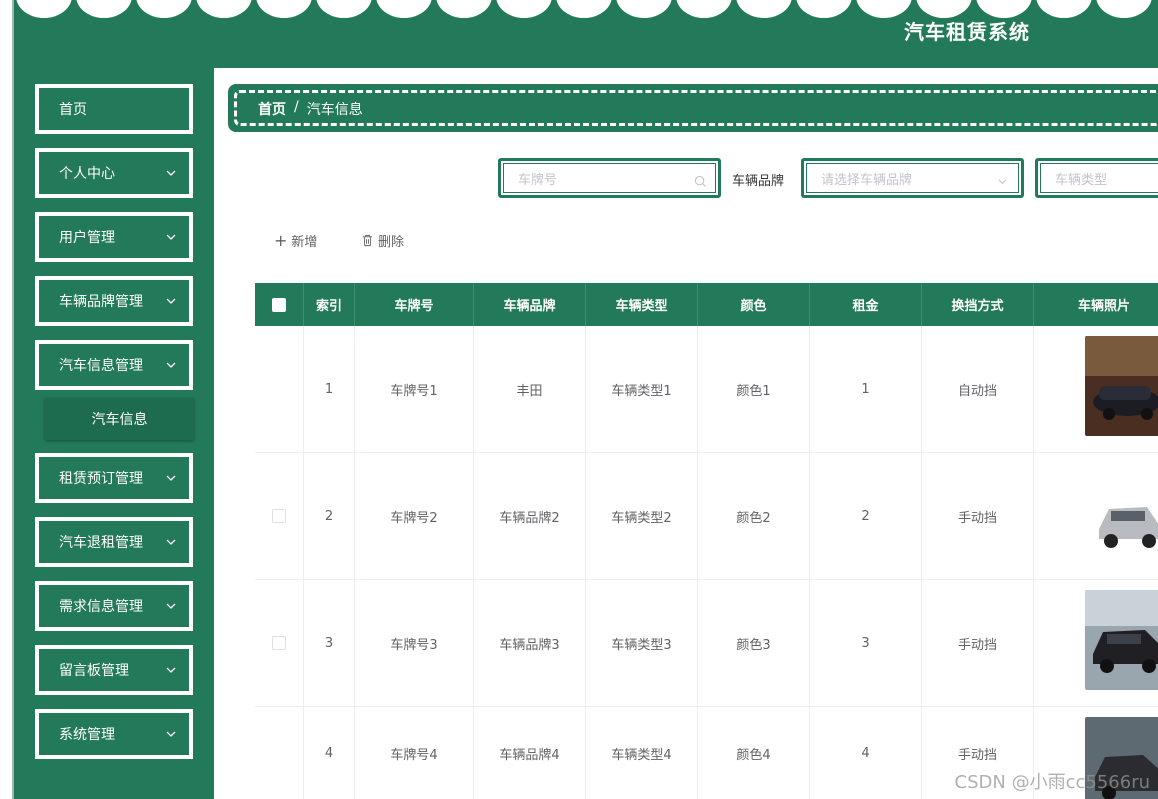 This screenshot has width=1158, height=799. What do you see at coordinates (1096, 178) in the screenshot?
I see `vehicle-type-input: 车辆类型` at bounding box center [1096, 178].